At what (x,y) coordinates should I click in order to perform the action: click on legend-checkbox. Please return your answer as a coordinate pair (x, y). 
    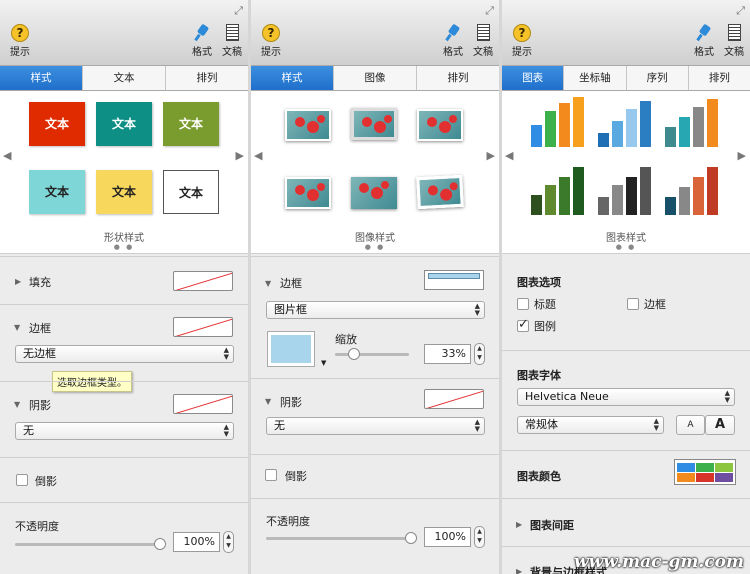
    Looking at the image, I should click on (523, 324).